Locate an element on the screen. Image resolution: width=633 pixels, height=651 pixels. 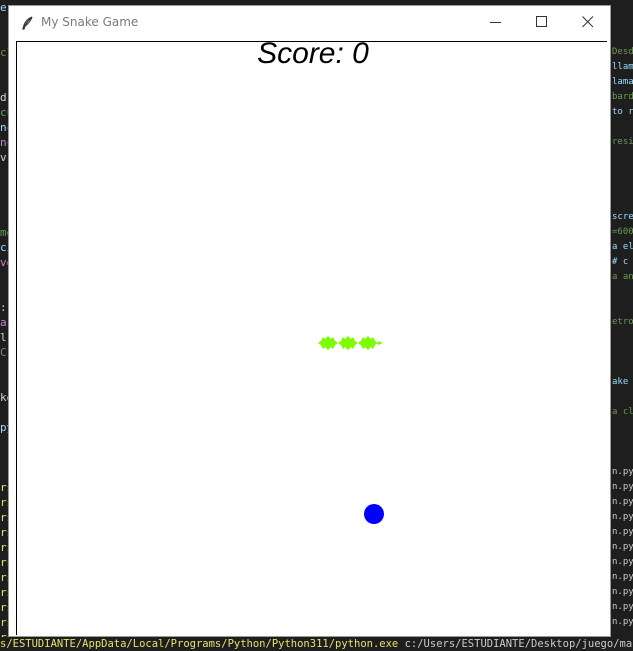
minimize-button is located at coordinates (496, 22).